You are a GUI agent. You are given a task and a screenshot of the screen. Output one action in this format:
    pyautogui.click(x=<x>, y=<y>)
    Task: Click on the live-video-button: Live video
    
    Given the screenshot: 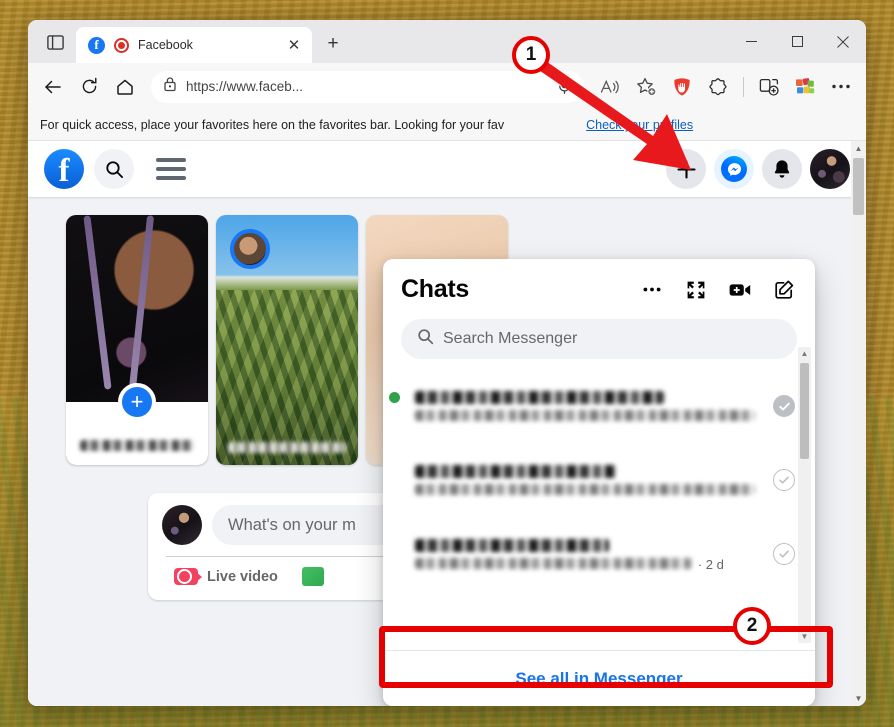 What is the action you would take?
    pyautogui.click(x=226, y=576)
    